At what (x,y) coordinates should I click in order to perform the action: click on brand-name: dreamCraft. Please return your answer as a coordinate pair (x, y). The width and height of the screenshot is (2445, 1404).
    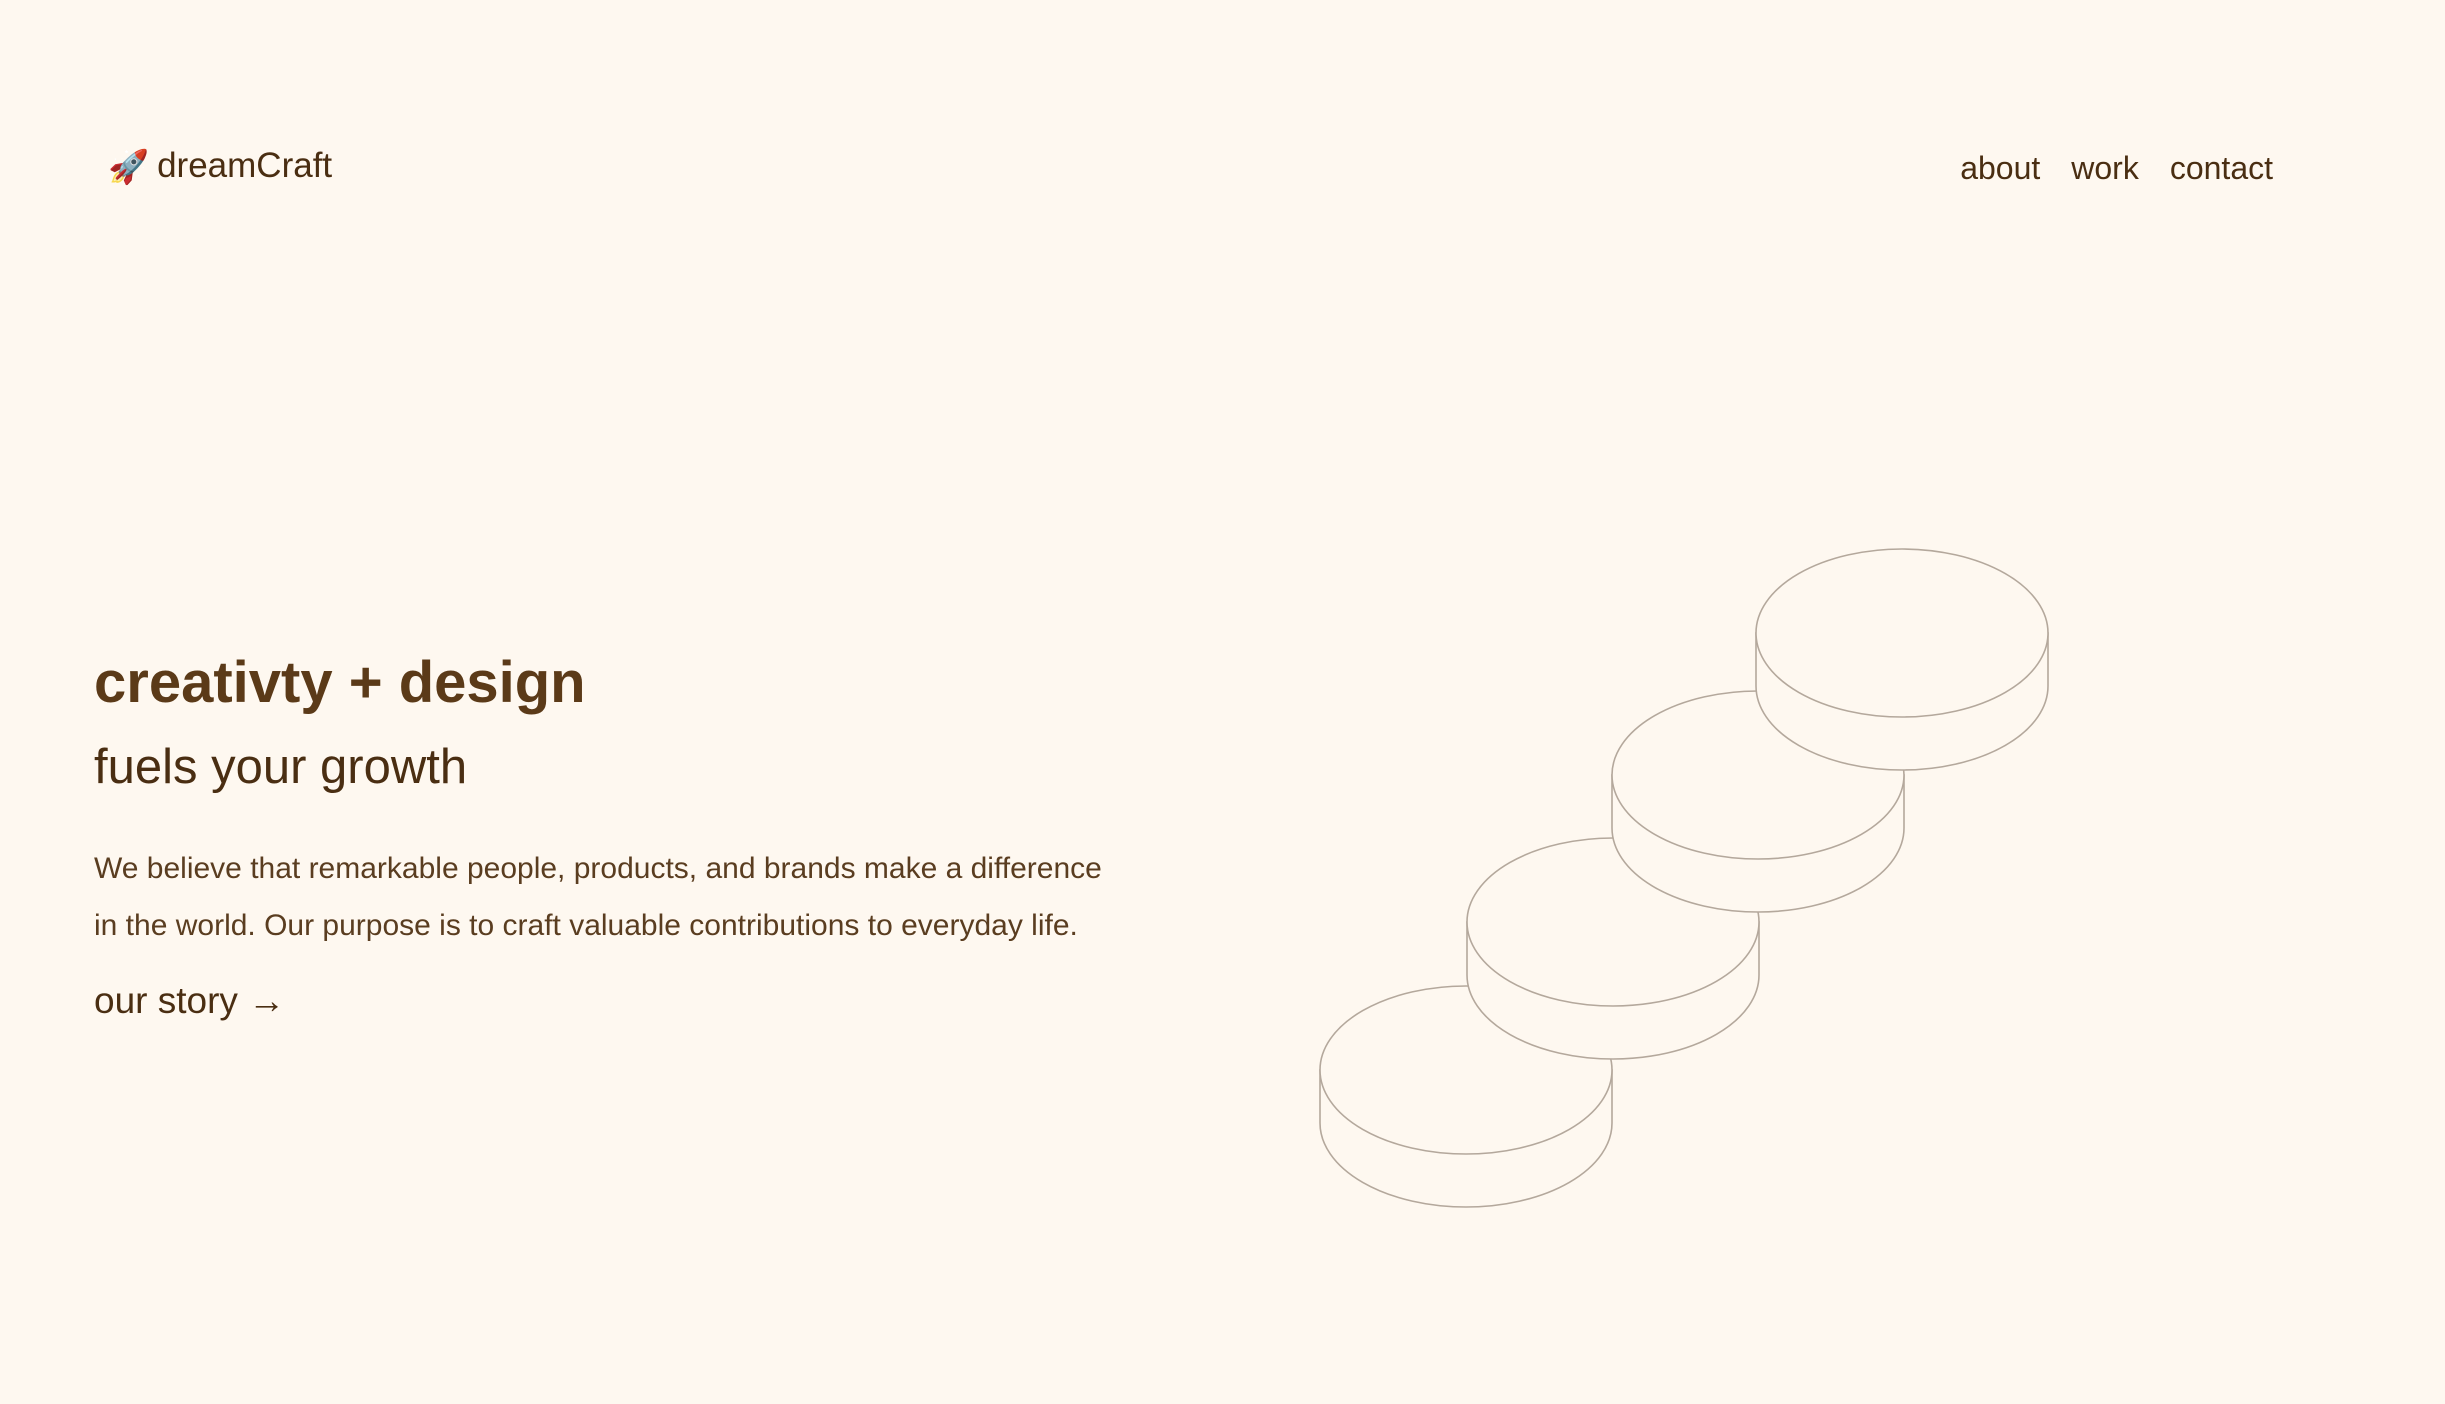
    Looking at the image, I should click on (245, 165).